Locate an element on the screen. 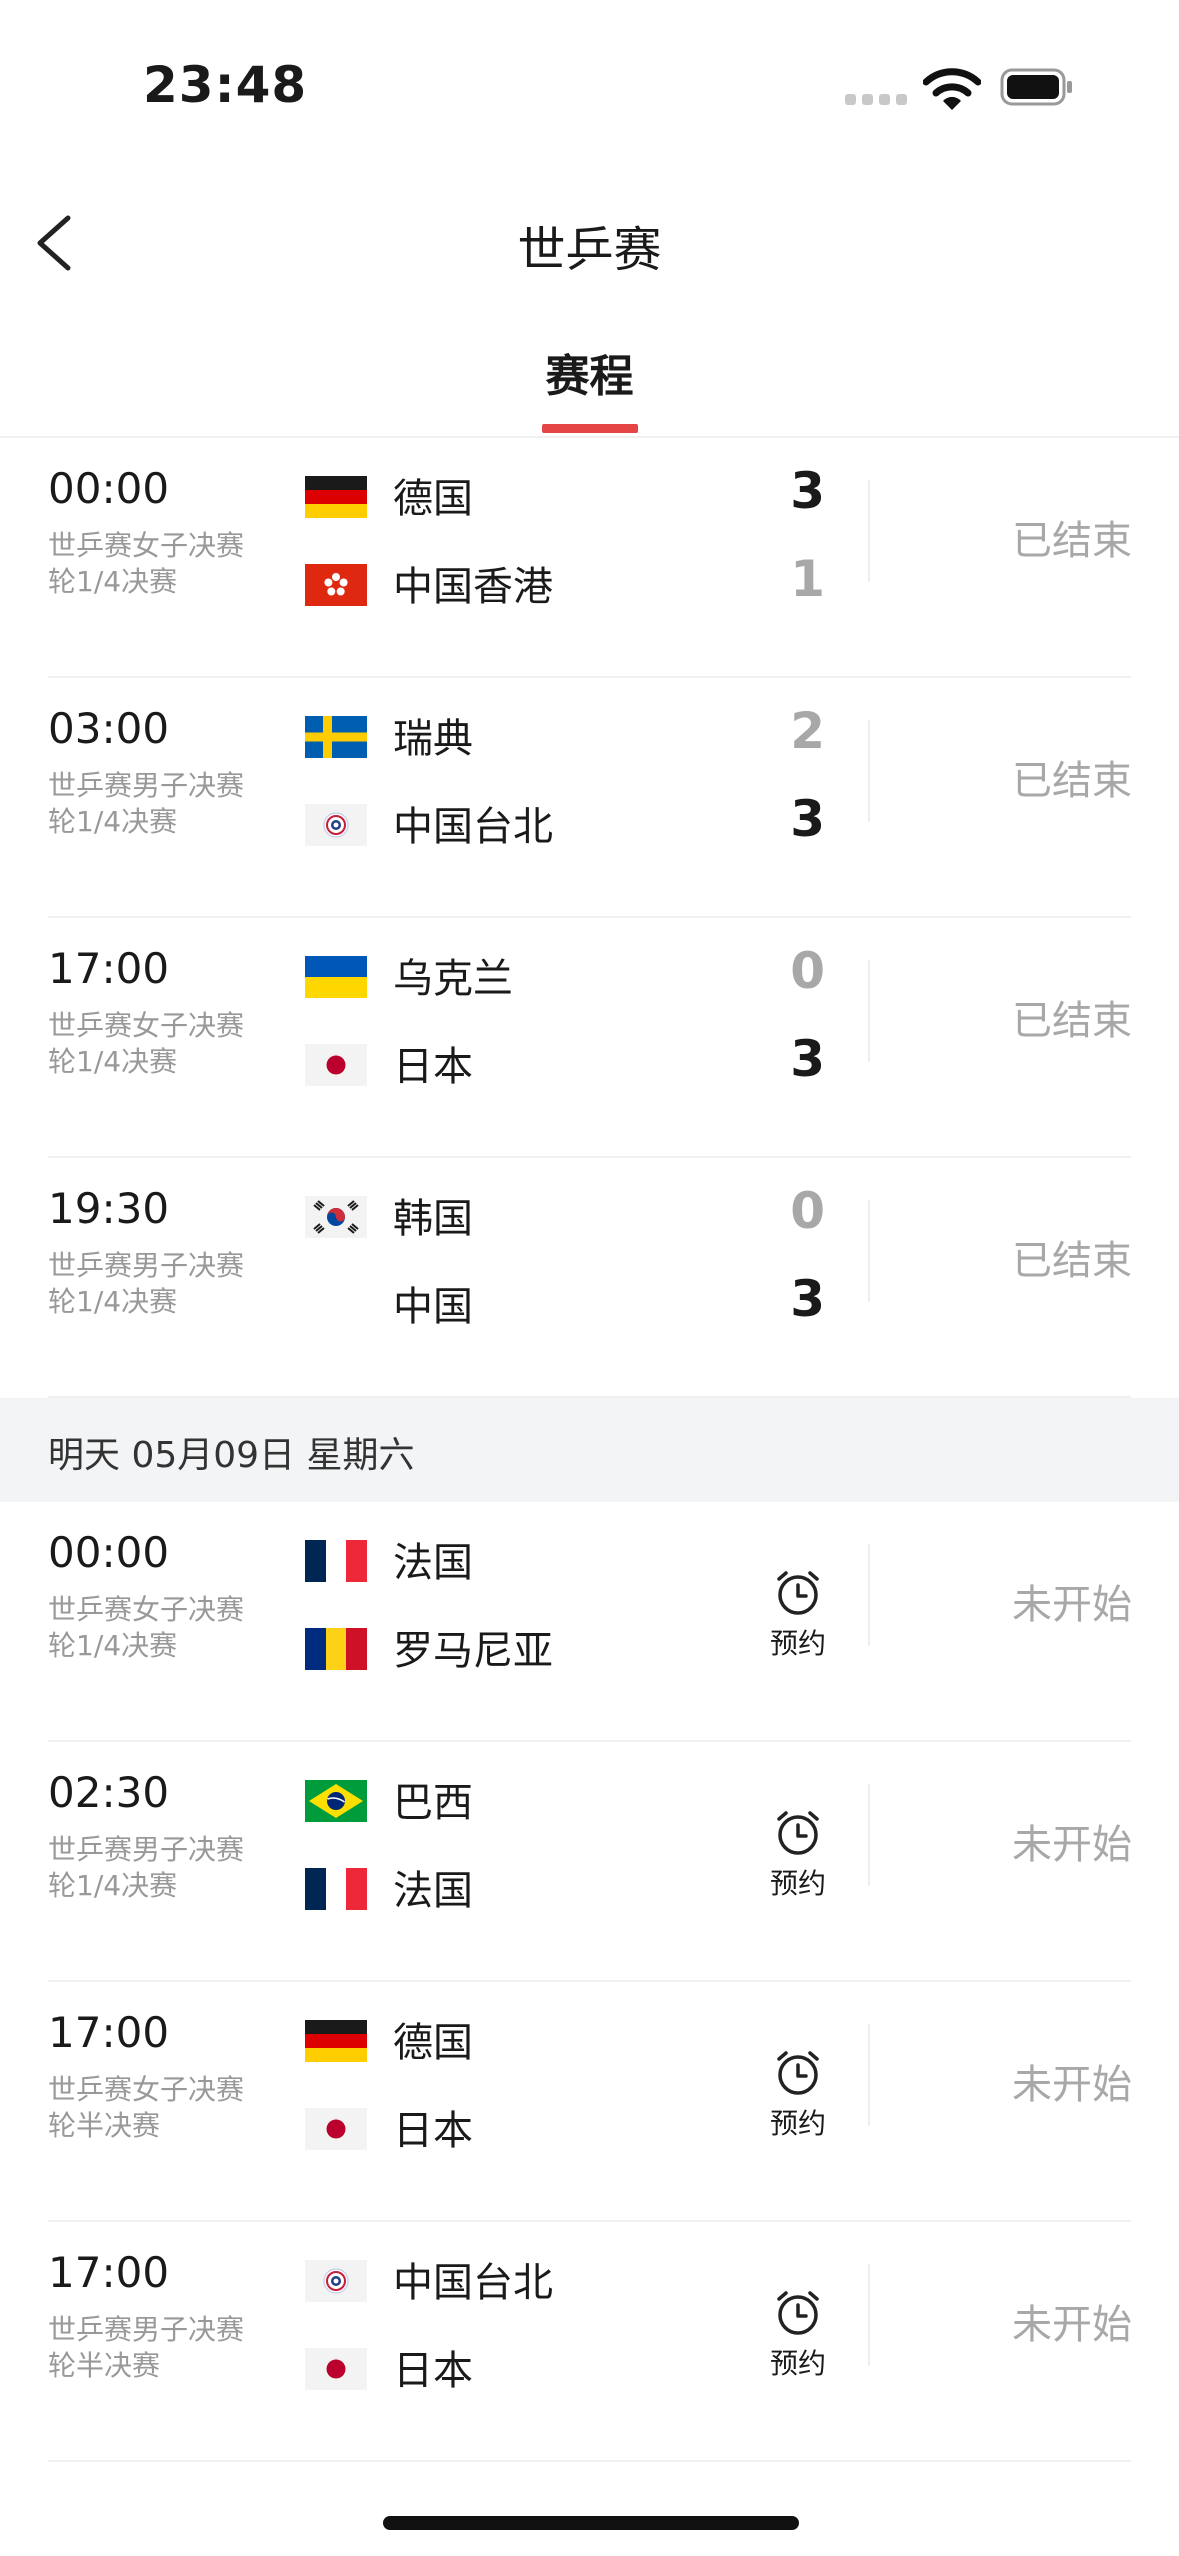 The width and height of the screenshot is (1179, 2556). match-time: 19:30 is located at coordinates (109, 1208).